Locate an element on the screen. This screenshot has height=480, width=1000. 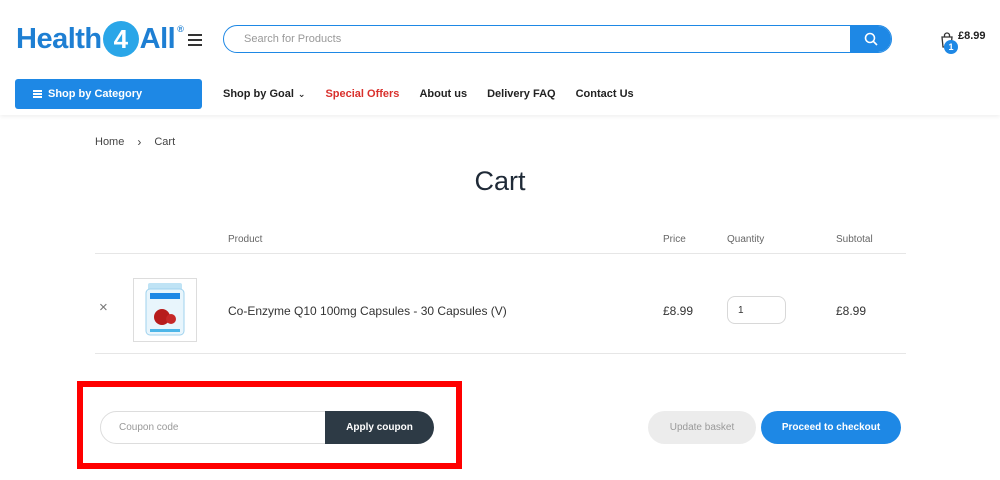
cart-total: £8.99 is located at coordinates (972, 36).